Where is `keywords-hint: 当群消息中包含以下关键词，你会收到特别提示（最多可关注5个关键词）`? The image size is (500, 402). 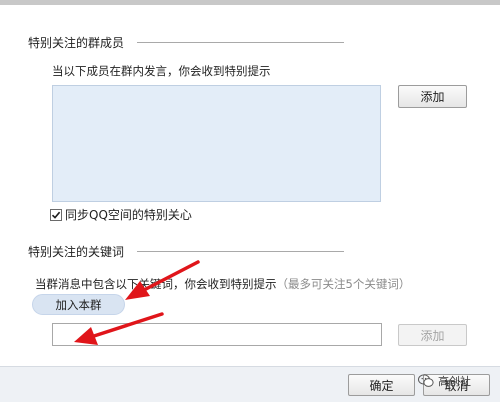 keywords-hint: 当群消息中包含以下关键词，你会收到特别提示（最多可关注5个关键词） is located at coordinates (222, 284).